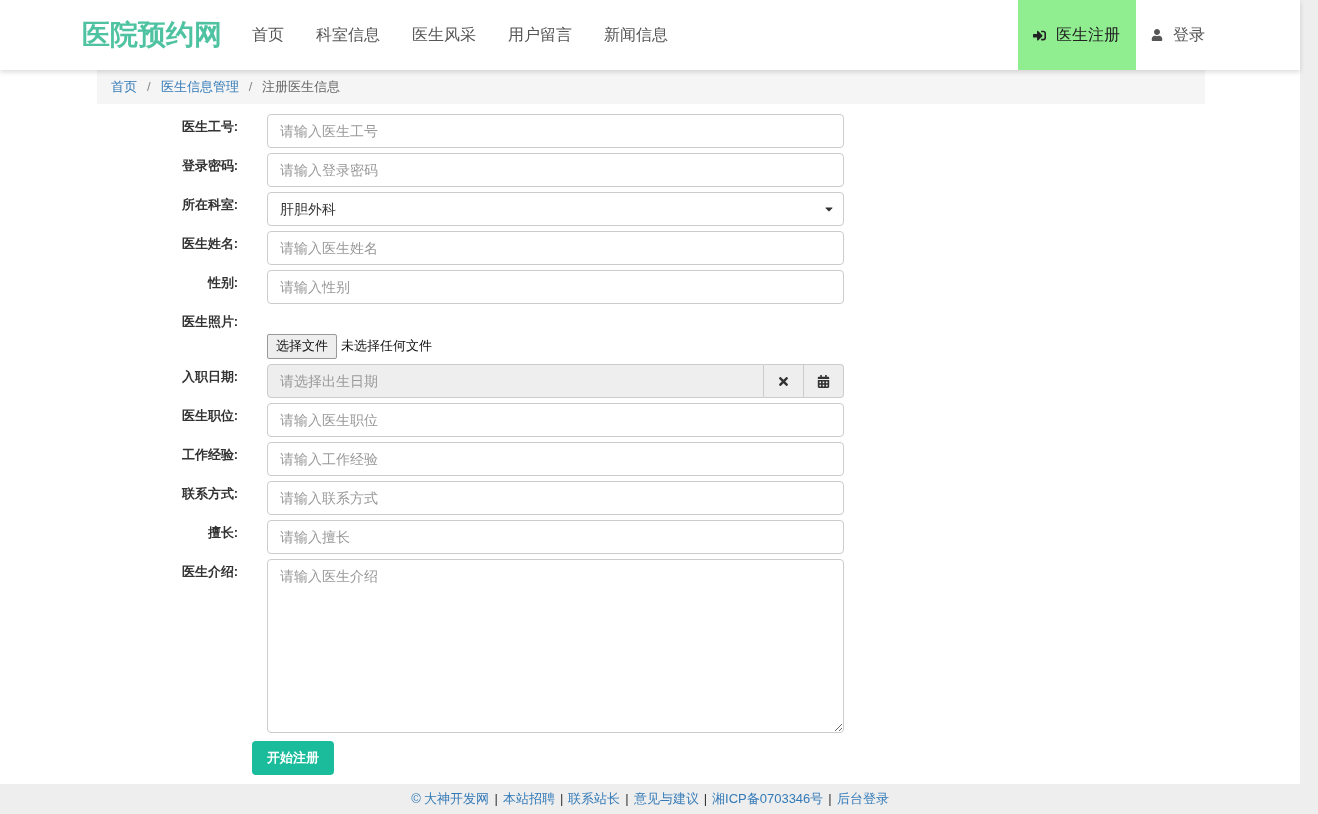 The height and width of the screenshot is (814, 1318). I want to click on footer-link: 联系站长, so click(594, 799).